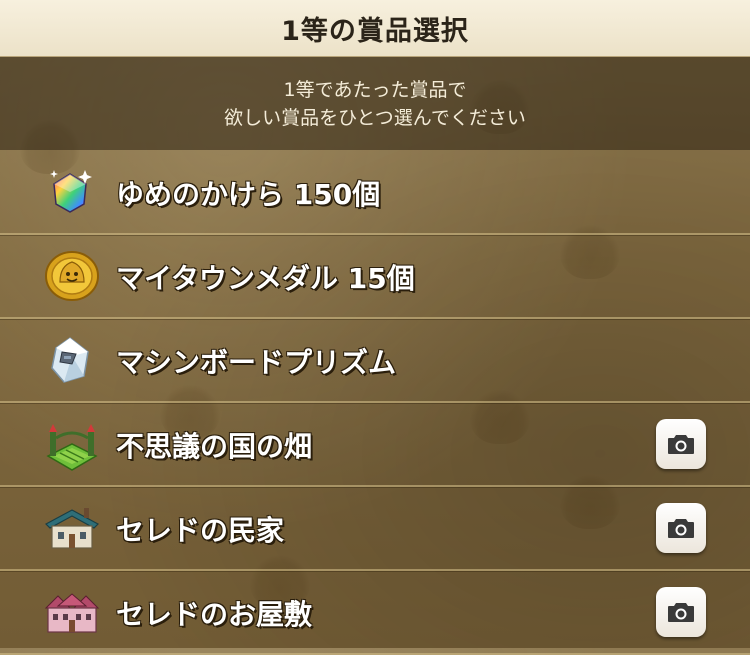 This screenshot has height=655, width=750. I want to click on seredo-house-icon, so click(71, 528).